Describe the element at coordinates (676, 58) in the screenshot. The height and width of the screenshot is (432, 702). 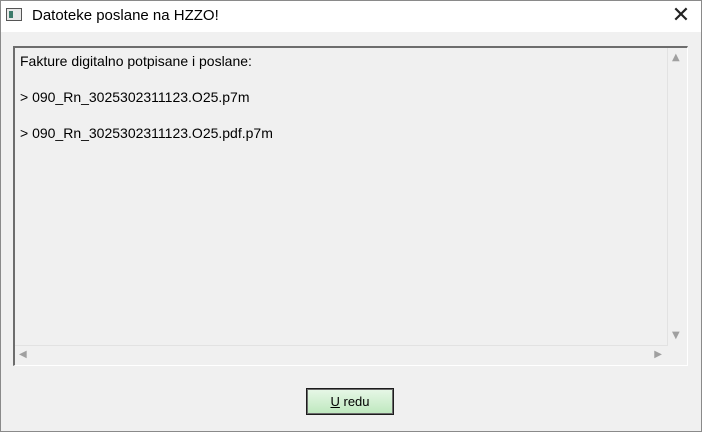
I see `scroll-up-icon: ▲` at that location.